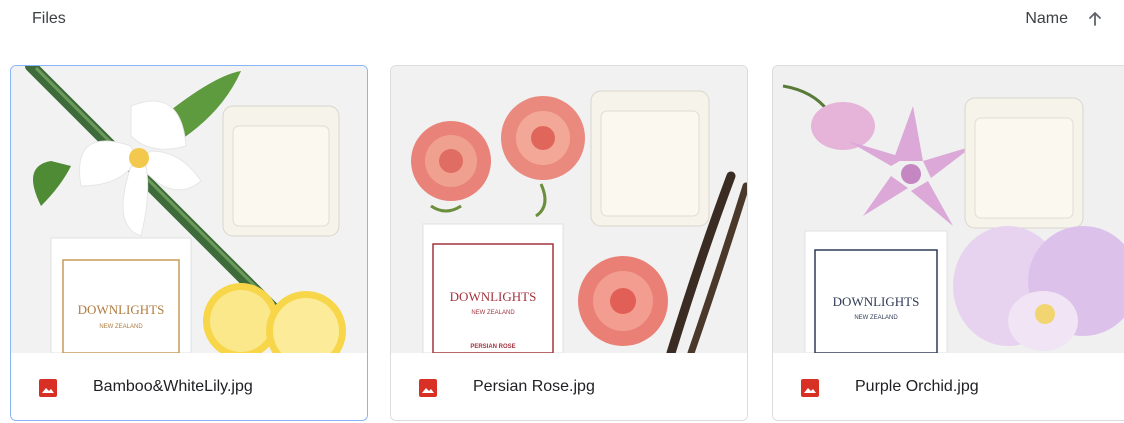 This screenshot has width=1124, height=423. I want to click on file-caption: Bamboo&WhiteLily.jpg, so click(189, 386).